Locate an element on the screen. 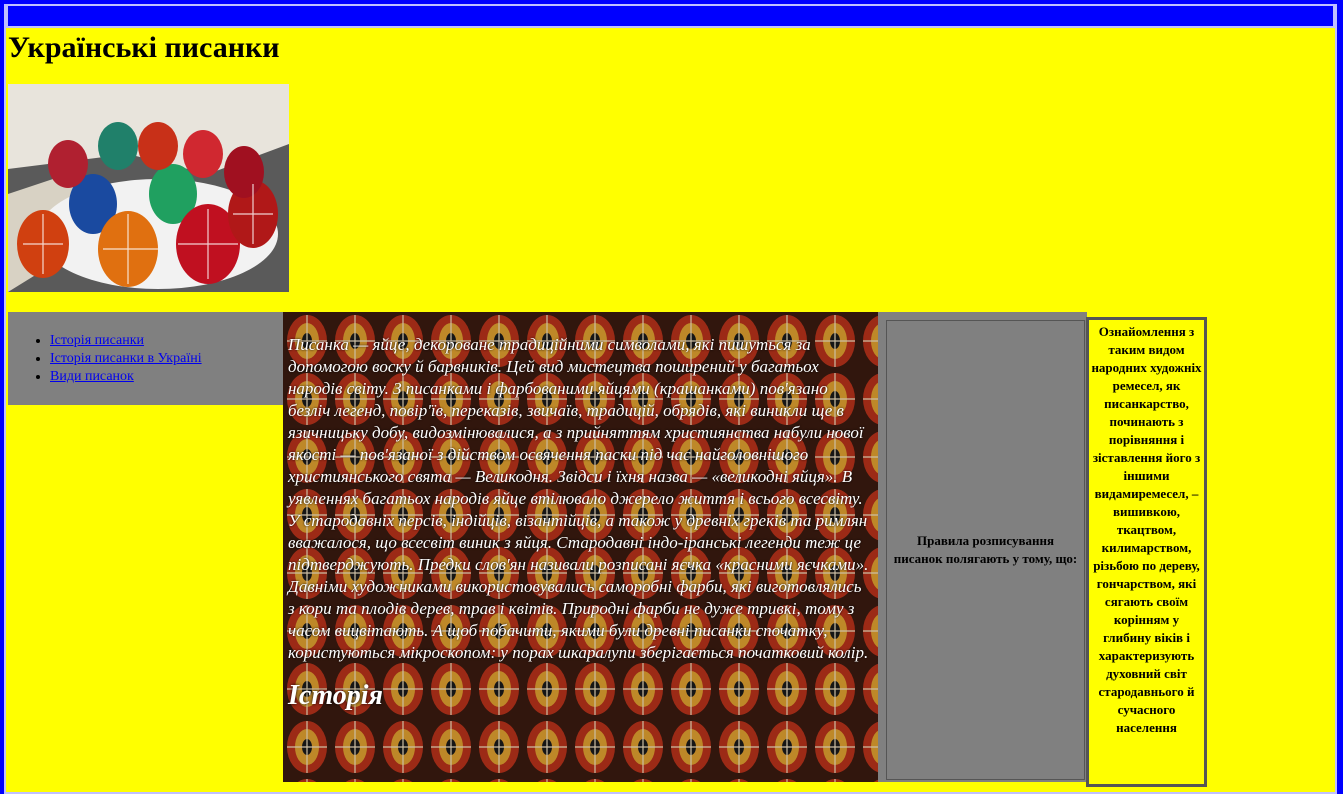  nav-link-history: Історія писанки is located at coordinates (97, 340).